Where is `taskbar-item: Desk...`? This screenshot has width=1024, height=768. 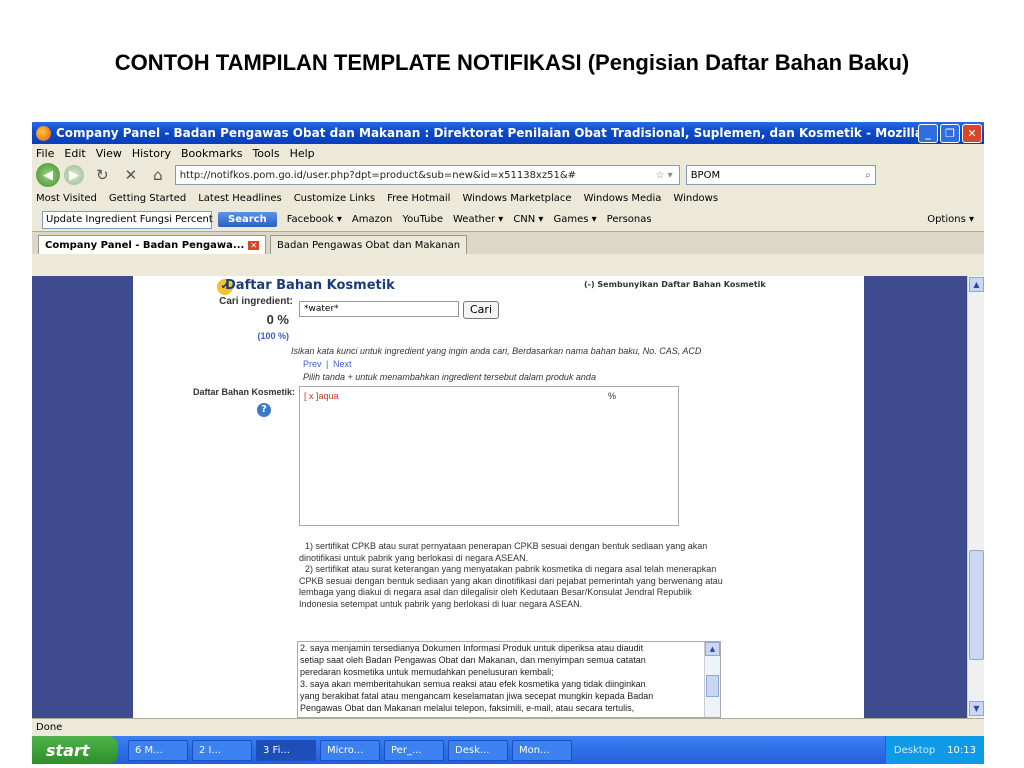 taskbar-item: Desk... is located at coordinates (478, 750).